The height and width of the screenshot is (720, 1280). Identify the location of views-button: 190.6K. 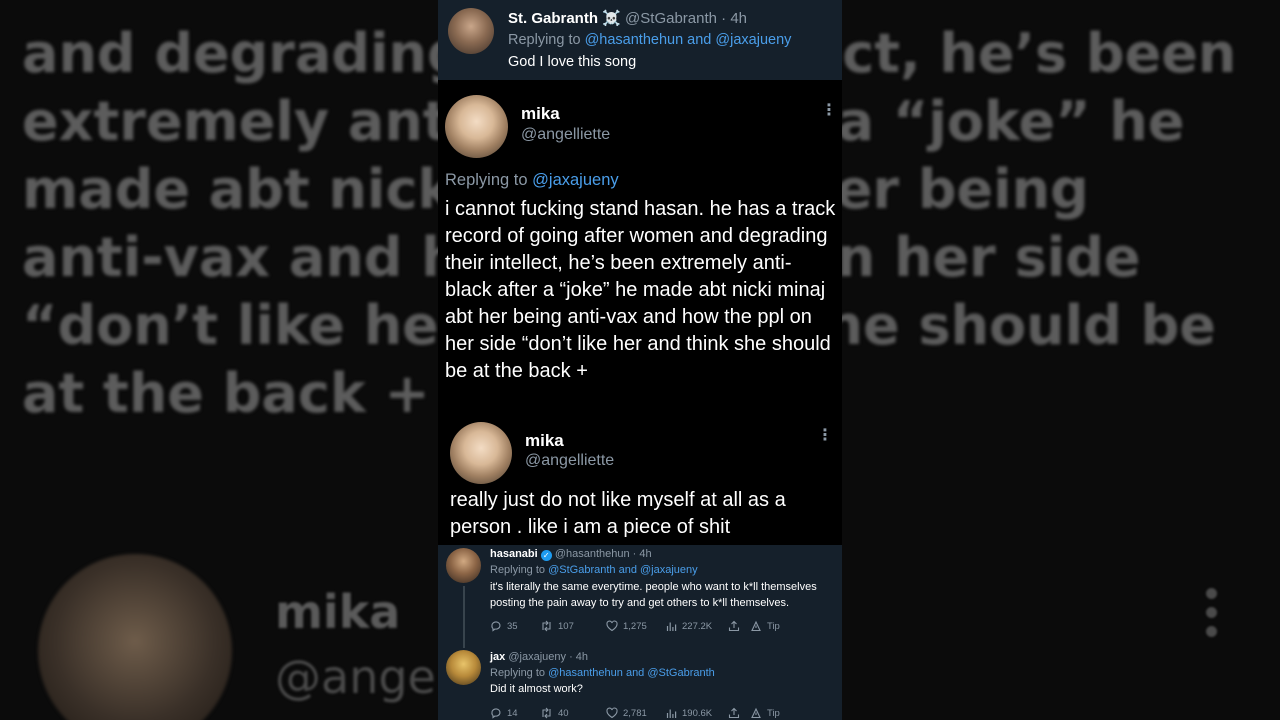
(697, 713).